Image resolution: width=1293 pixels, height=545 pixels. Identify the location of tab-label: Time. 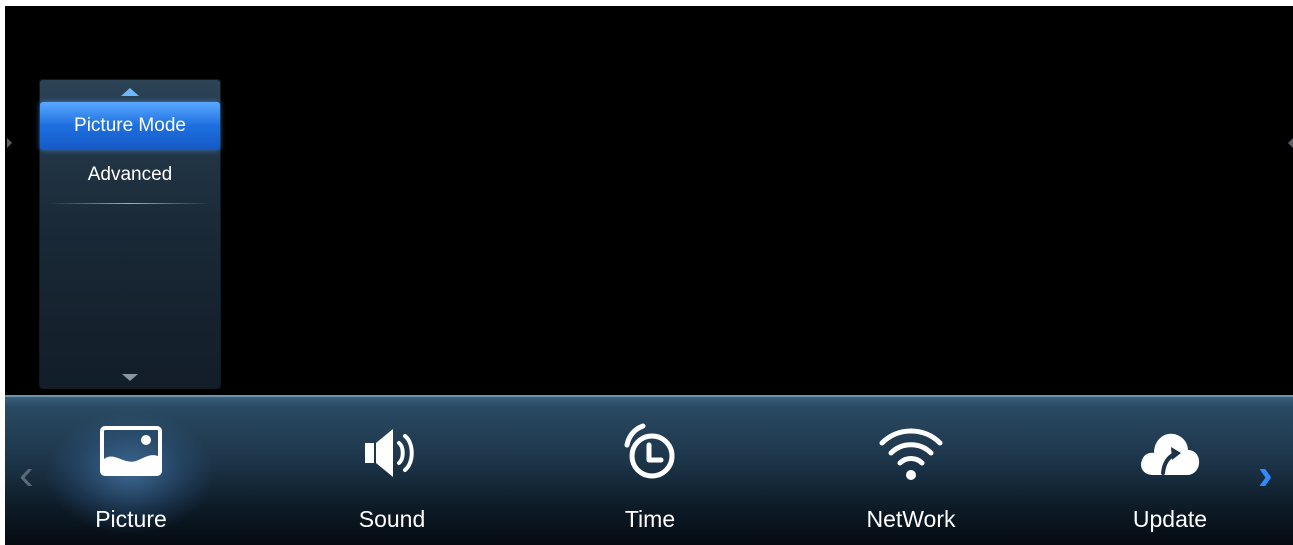
(650, 519).